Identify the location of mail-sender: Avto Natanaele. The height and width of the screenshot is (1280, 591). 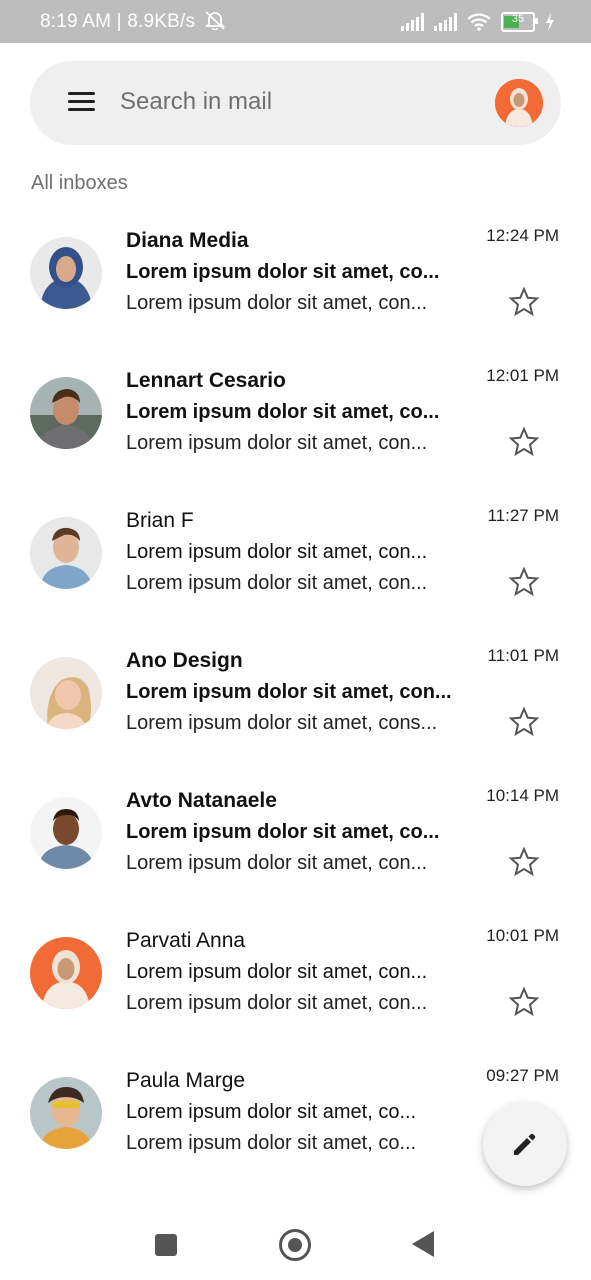
(201, 800).